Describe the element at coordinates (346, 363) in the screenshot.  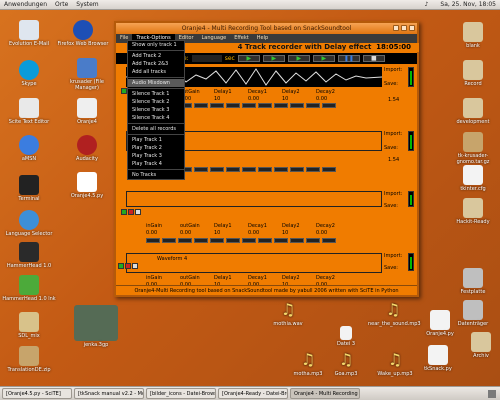
I see `desktop-file-goa: ♫ Goa.mp3` at that location.